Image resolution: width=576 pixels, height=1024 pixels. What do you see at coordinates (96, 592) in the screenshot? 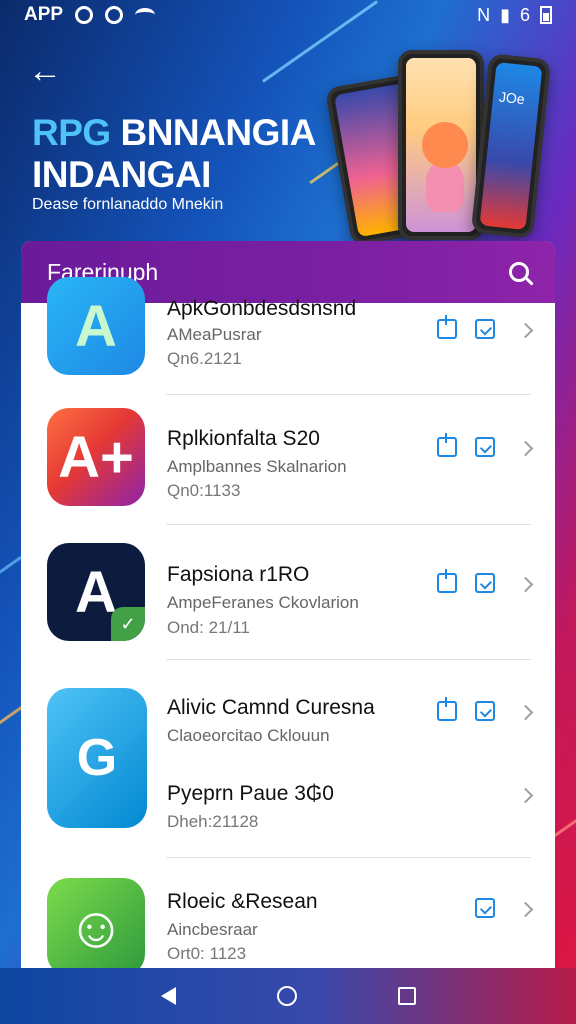
I see `a-leaf-icon: A ✓` at bounding box center [96, 592].